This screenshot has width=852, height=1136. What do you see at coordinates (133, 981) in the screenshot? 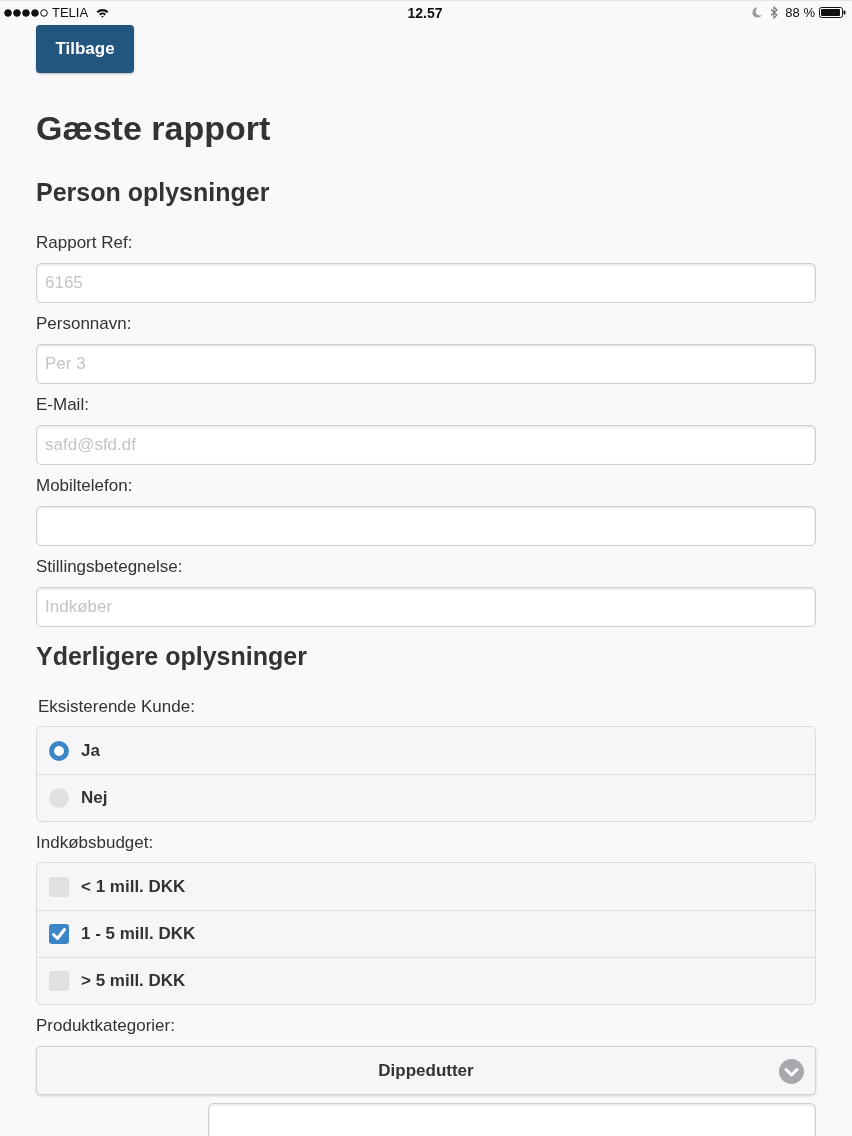
I see `option-label: > 5 mill. DKK` at bounding box center [133, 981].